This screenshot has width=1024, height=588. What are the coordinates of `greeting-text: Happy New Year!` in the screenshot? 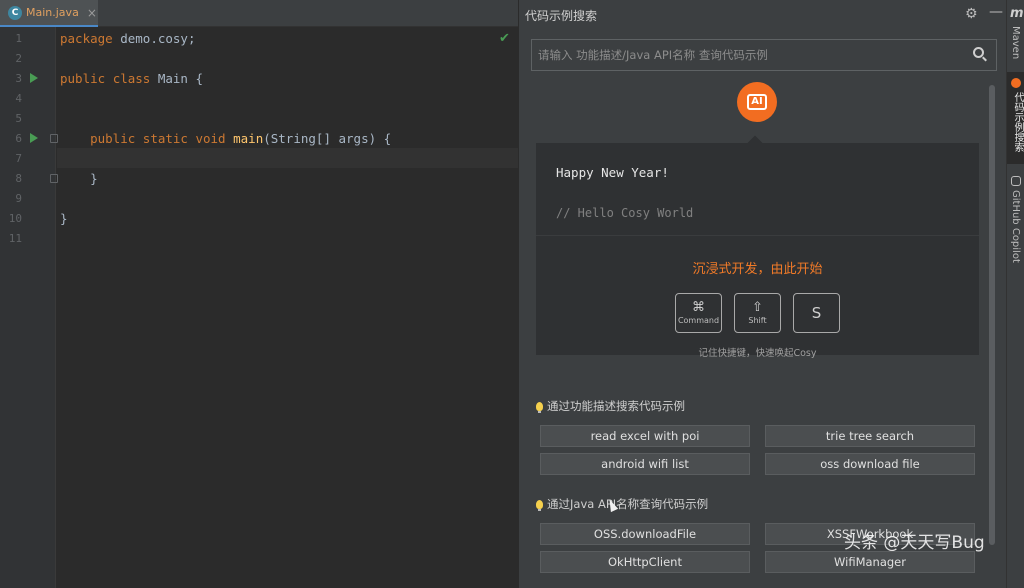 It's located at (612, 172).